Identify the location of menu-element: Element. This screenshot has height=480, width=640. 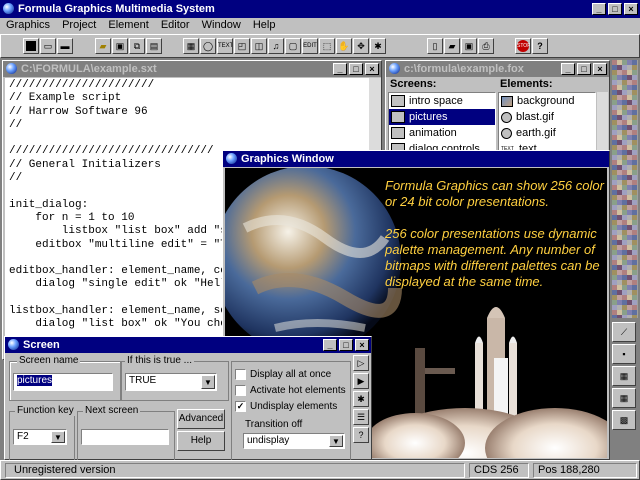
(128, 25).